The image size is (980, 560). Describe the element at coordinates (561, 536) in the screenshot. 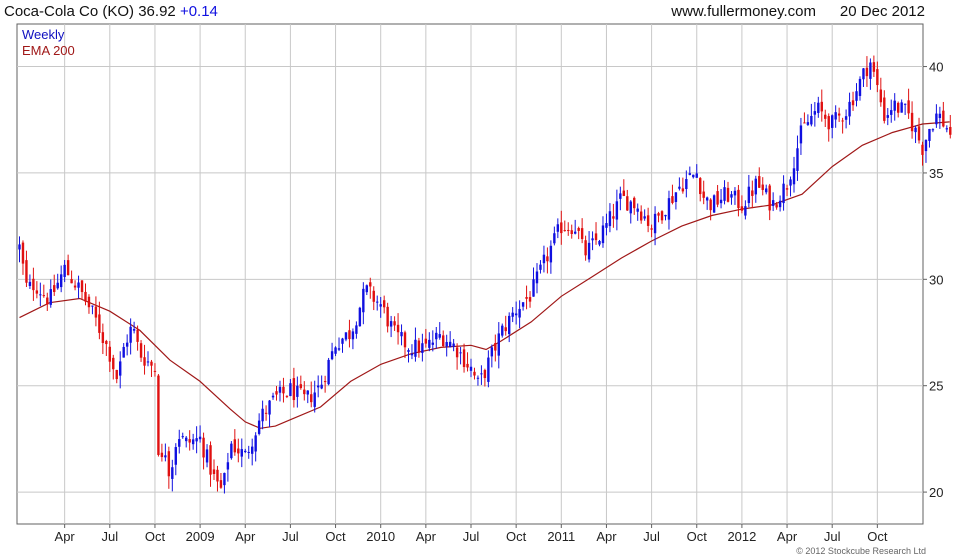

I see `x-tick-label: 2011` at that location.